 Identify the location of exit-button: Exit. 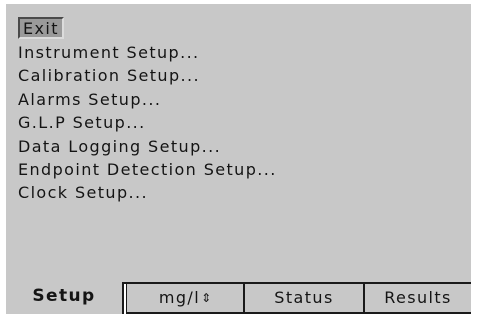
(41, 28).